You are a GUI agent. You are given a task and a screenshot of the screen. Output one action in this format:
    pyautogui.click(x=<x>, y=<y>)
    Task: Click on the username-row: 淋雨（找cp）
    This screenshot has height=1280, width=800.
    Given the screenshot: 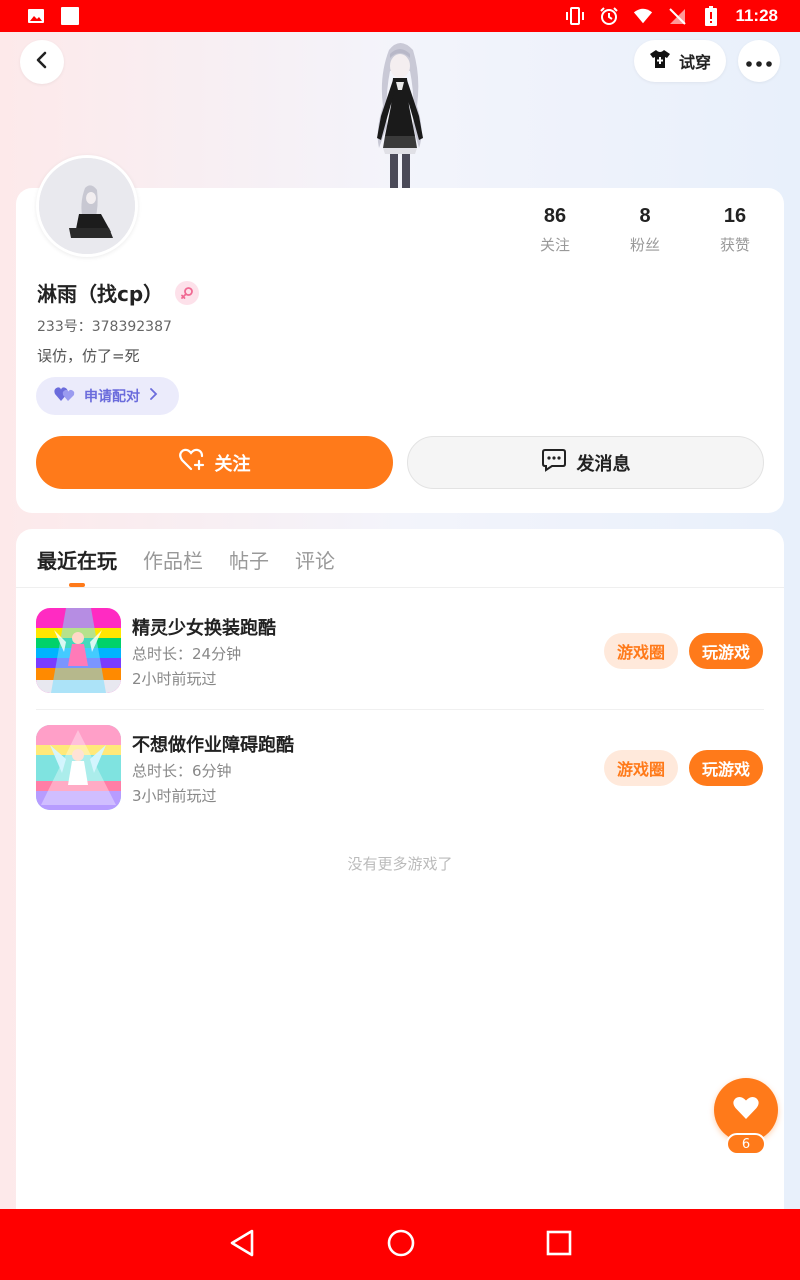 What is the action you would take?
    pyautogui.click(x=118, y=292)
    